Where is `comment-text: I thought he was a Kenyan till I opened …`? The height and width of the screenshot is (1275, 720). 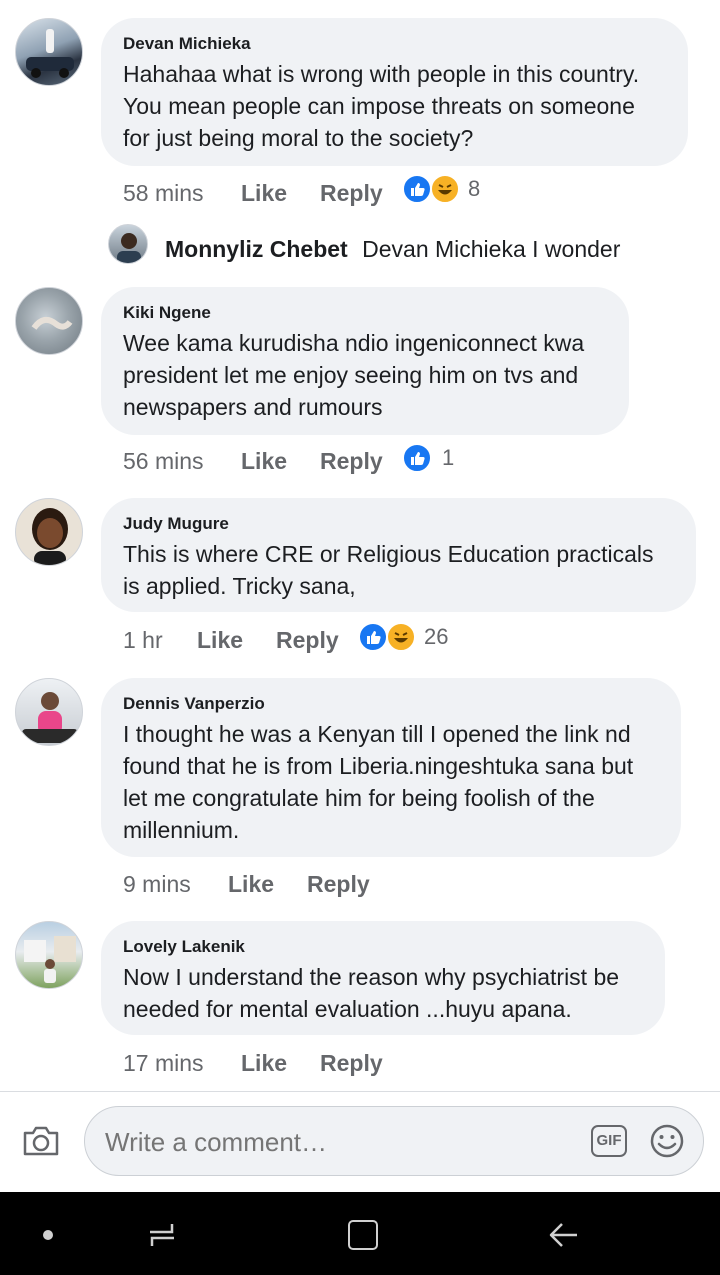
comment-text: I thought he was a Kenyan till I opened … is located at coordinates (378, 782).